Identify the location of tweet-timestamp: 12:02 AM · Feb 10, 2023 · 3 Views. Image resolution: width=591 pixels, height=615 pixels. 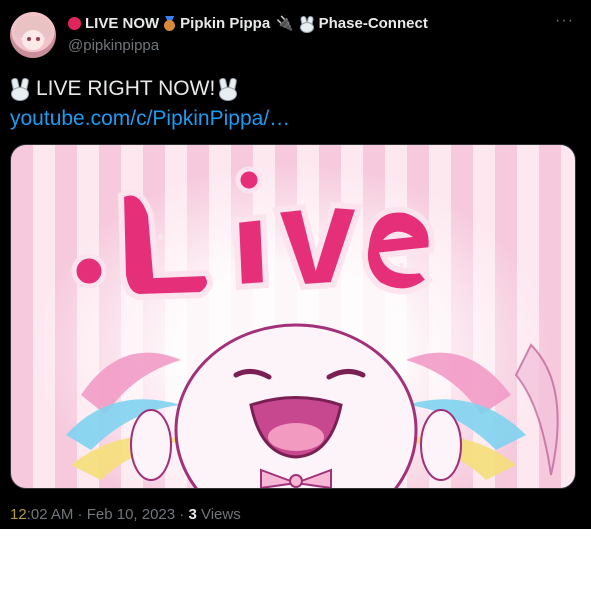
(125, 514).